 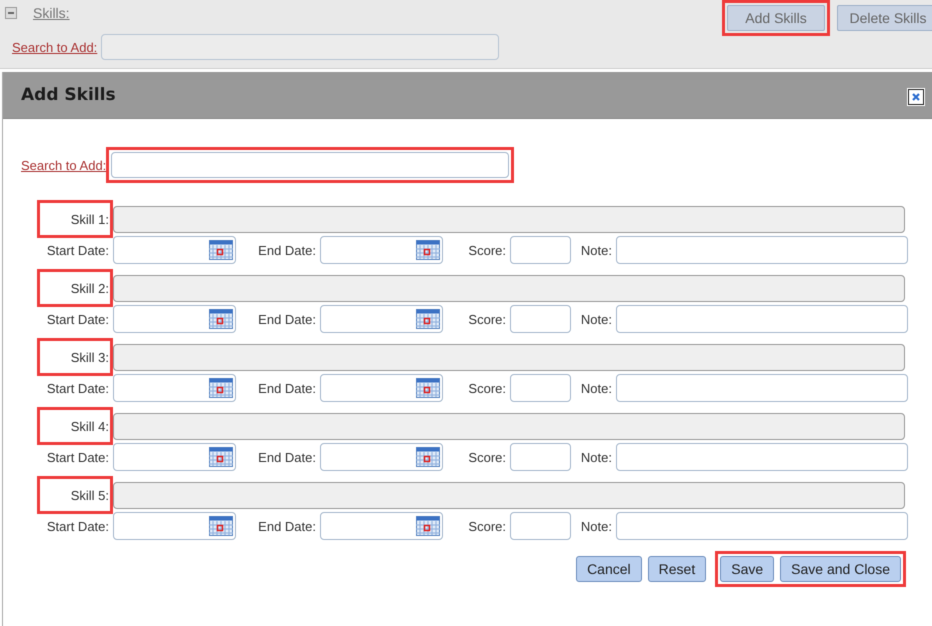 What do you see at coordinates (884, 18) in the screenshot?
I see `toolbar-button: Delete Skills` at bounding box center [884, 18].